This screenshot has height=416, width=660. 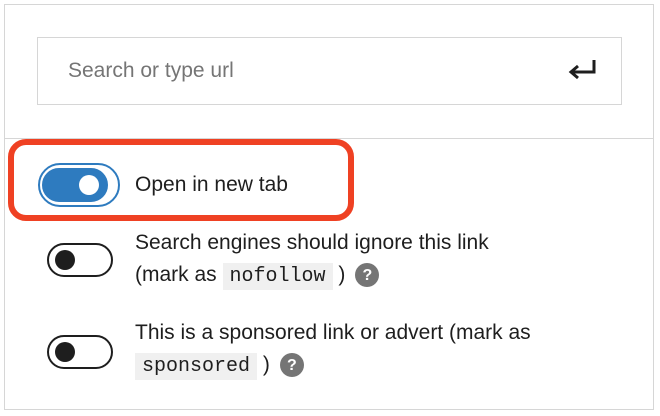 What do you see at coordinates (277, 276) in the screenshot?
I see `nofollow-keyword: nofollow` at bounding box center [277, 276].